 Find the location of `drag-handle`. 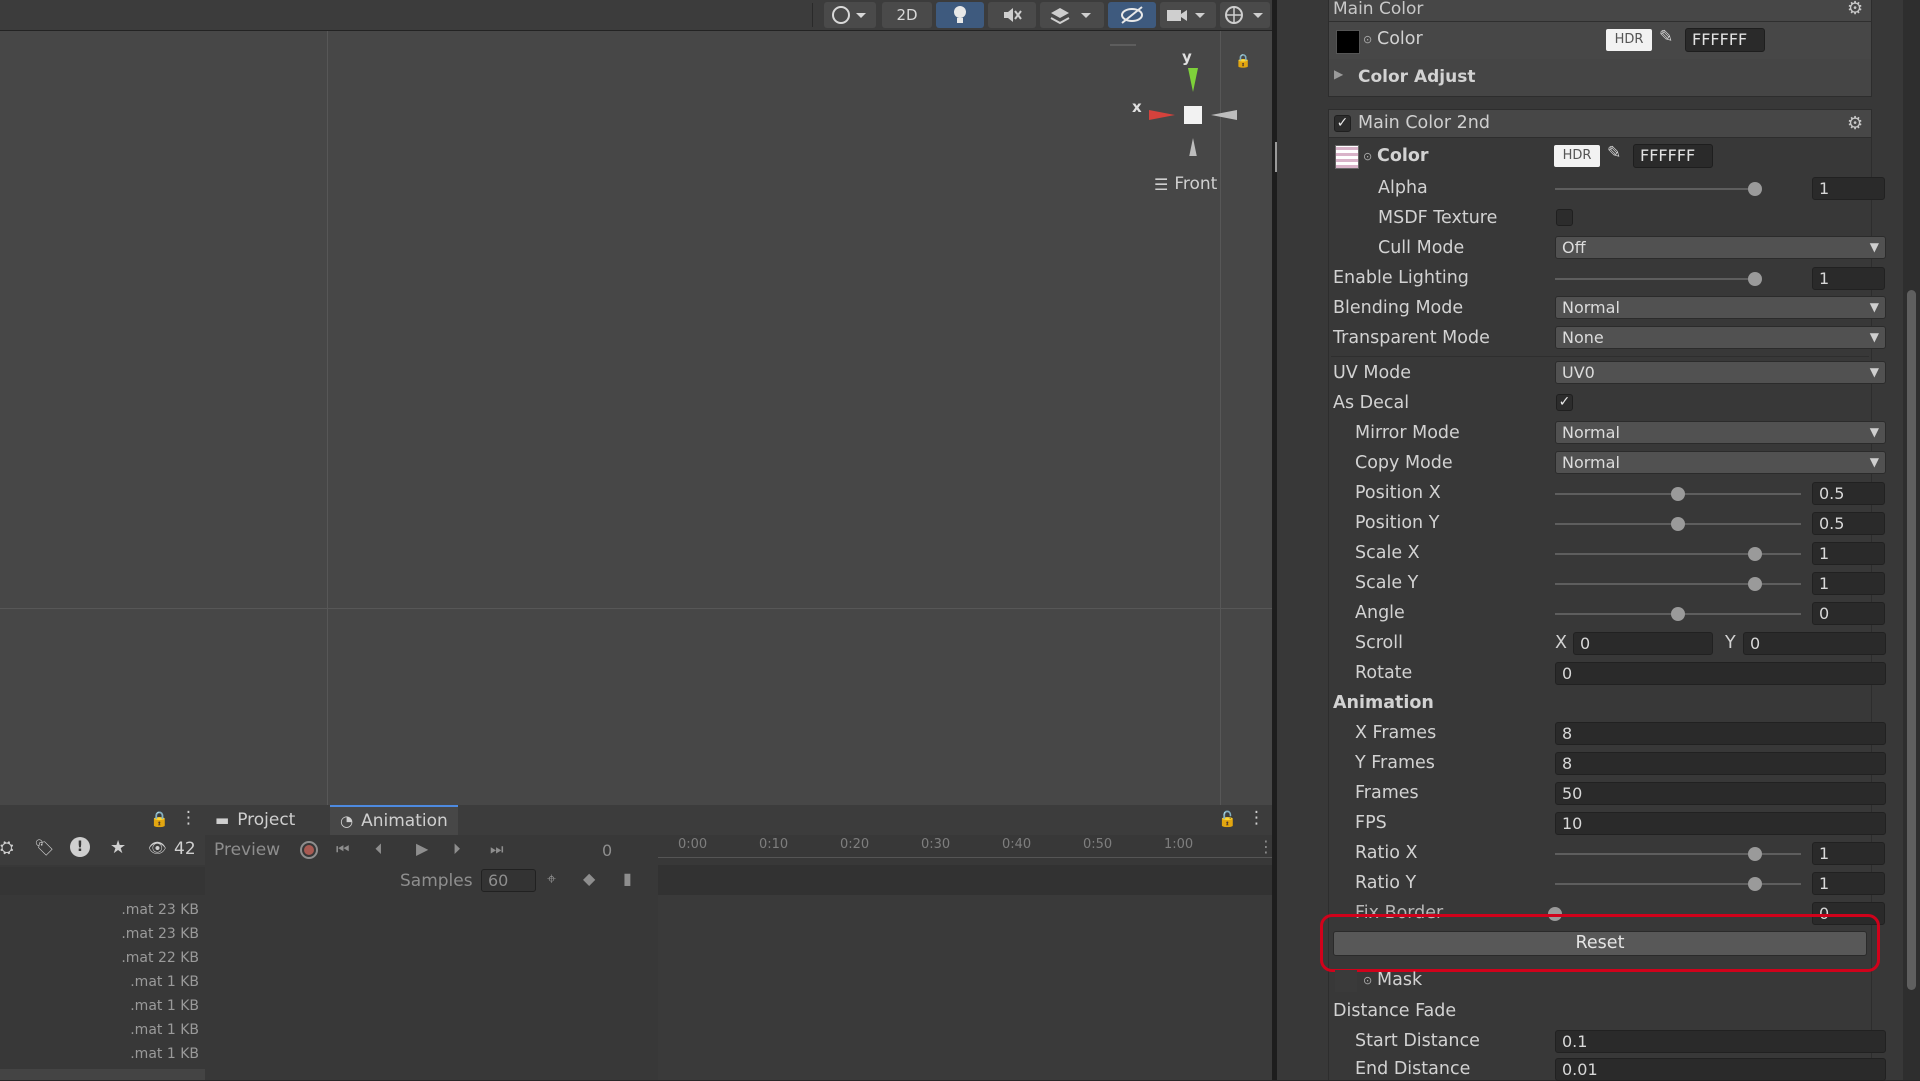

drag-handle is located at coordinates (1123, 45).